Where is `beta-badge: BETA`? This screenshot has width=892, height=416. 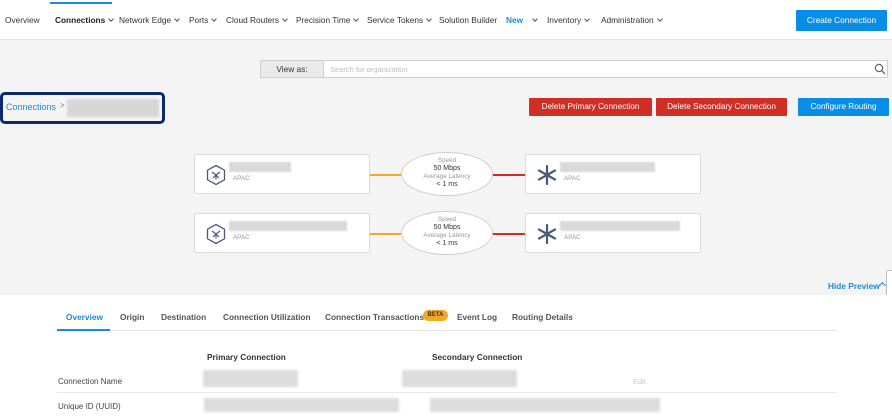 beta-badge: BETA is located at coordinates (435, 315).